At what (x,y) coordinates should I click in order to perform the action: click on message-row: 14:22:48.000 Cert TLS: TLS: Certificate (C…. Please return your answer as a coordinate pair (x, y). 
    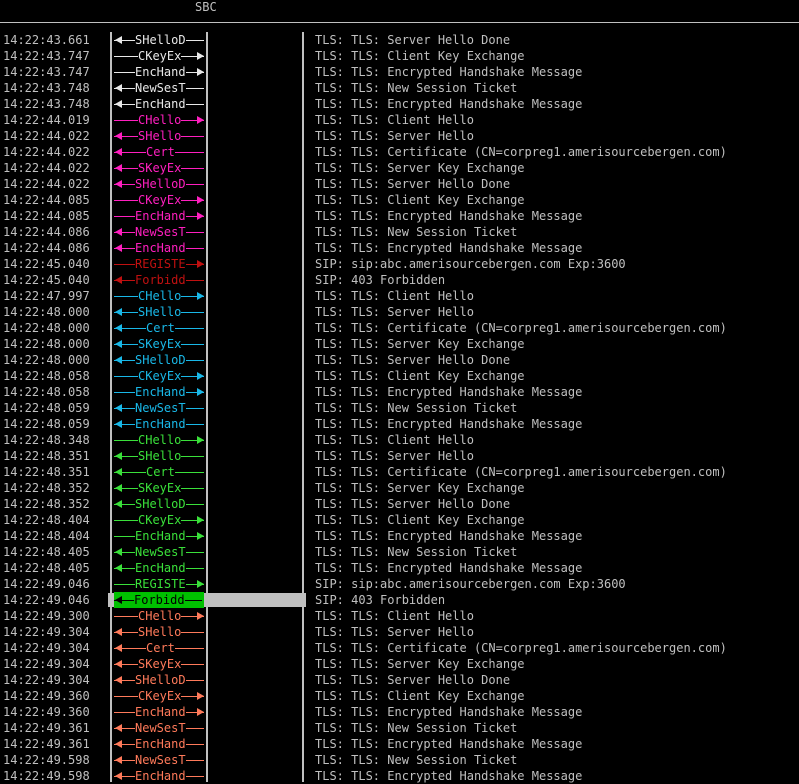
    Looking at the image, I should click on (399, 328).